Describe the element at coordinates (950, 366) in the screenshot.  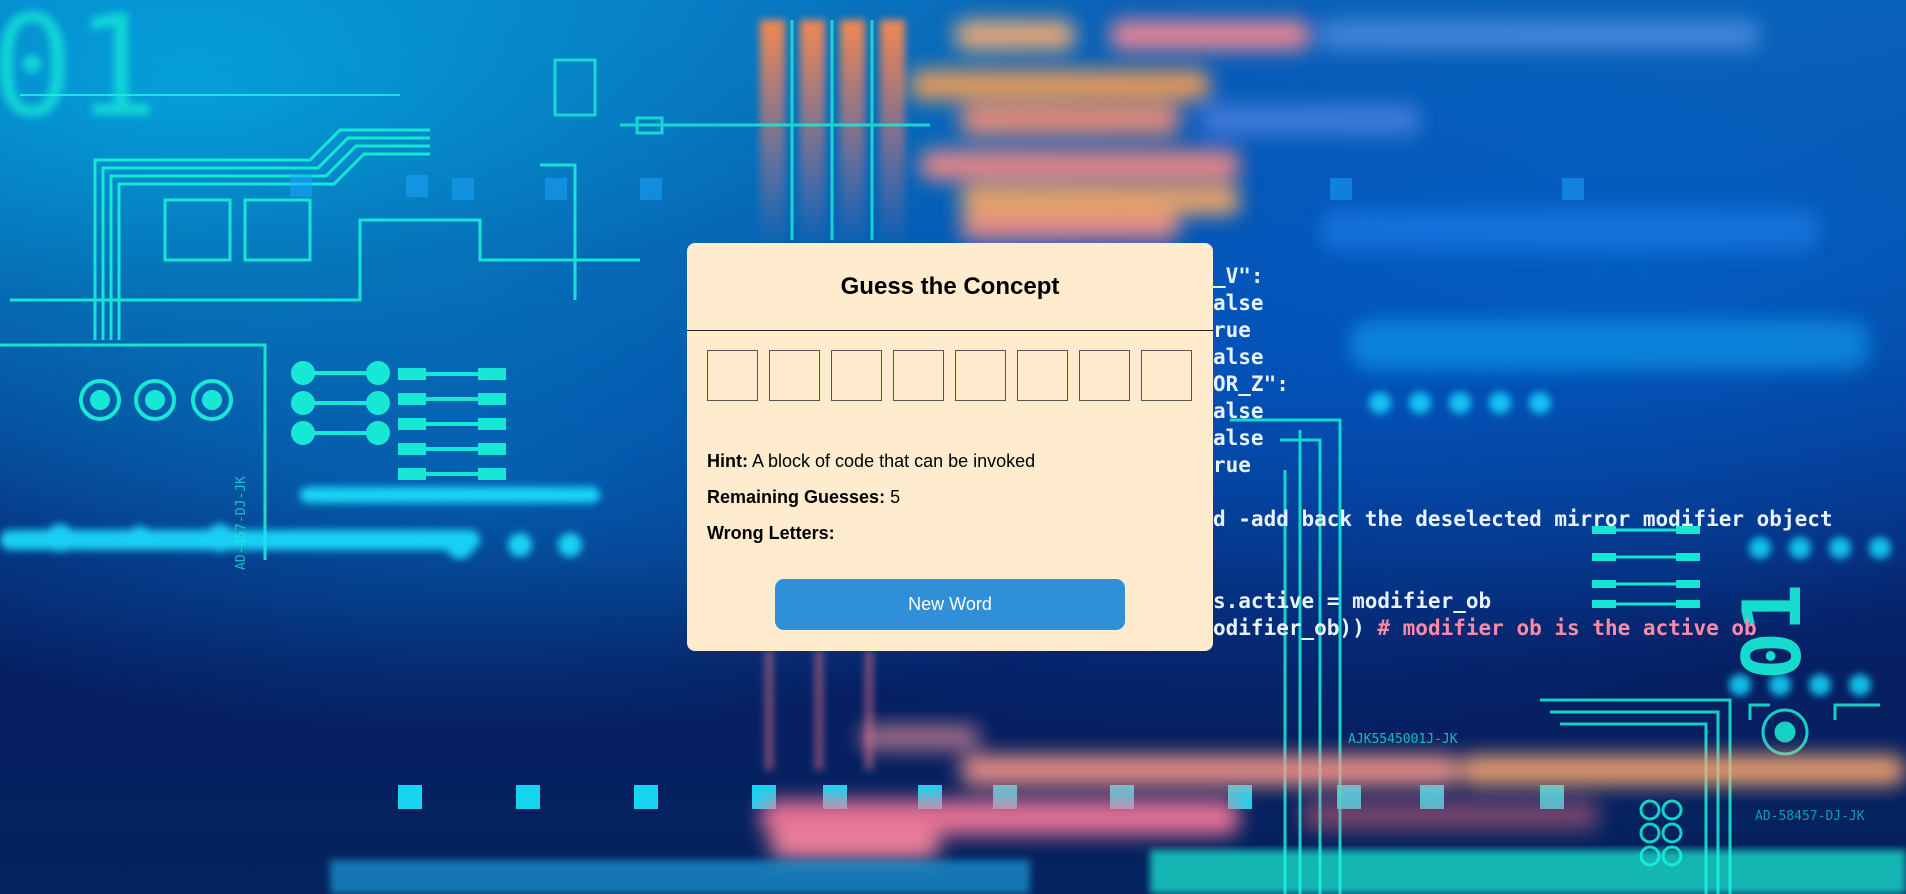
I see `letter-slots` at that location.